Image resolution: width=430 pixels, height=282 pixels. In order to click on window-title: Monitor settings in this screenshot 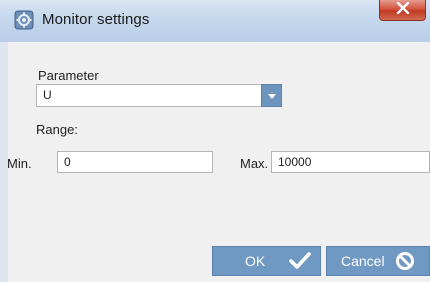, I will do `click(96, 19)`.